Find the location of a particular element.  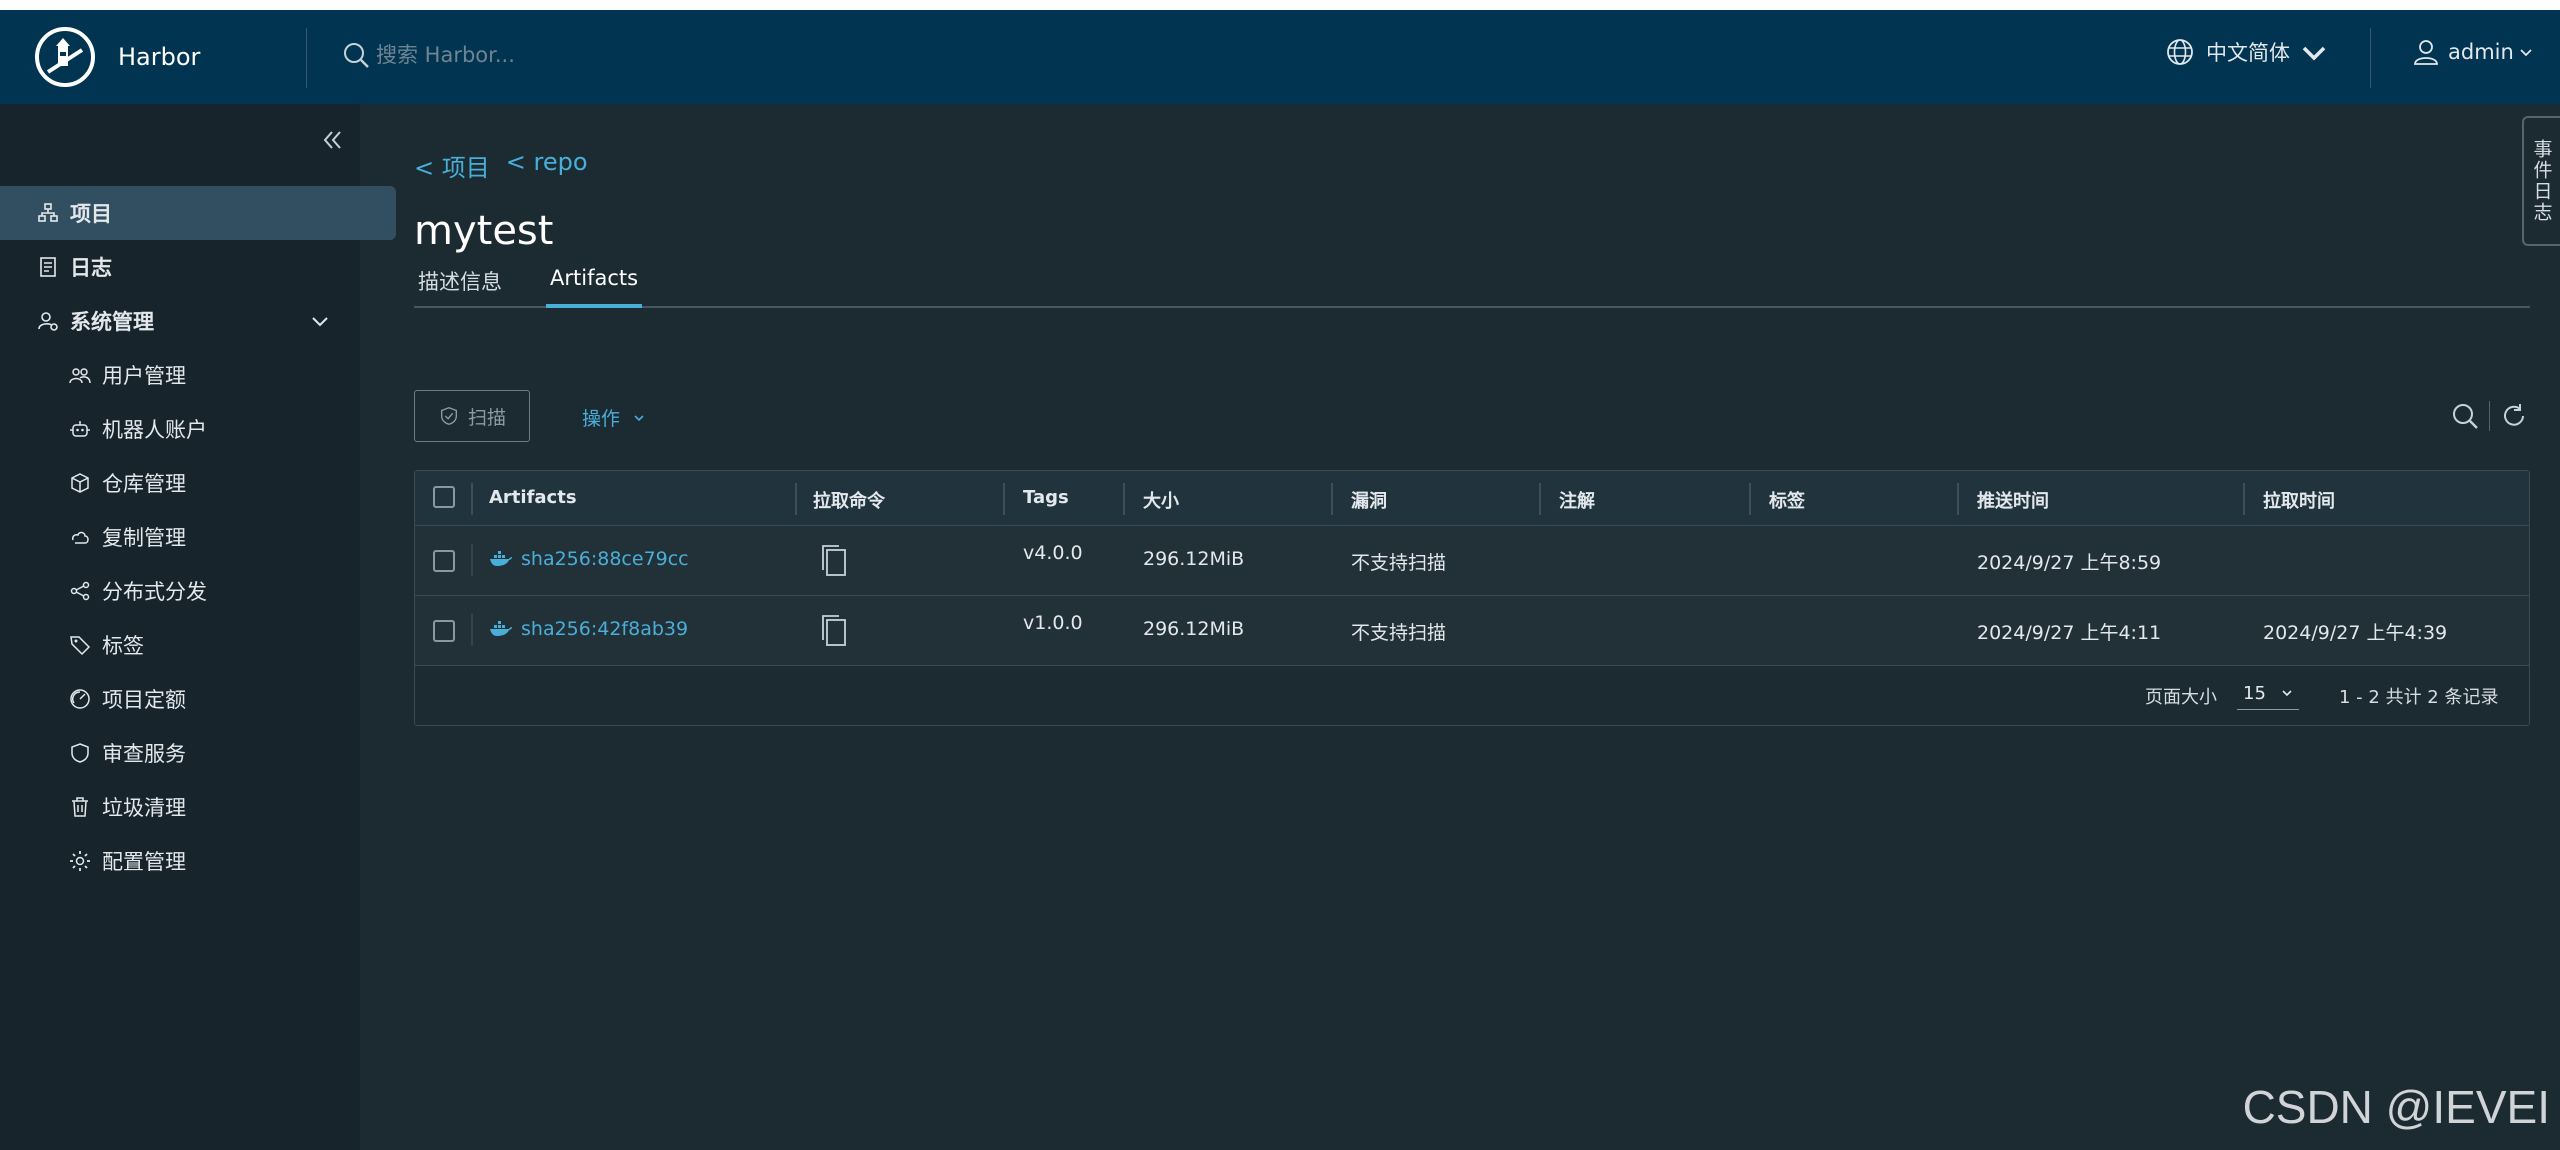

page-size-select: 15 is located at coordinates (2268, 693).